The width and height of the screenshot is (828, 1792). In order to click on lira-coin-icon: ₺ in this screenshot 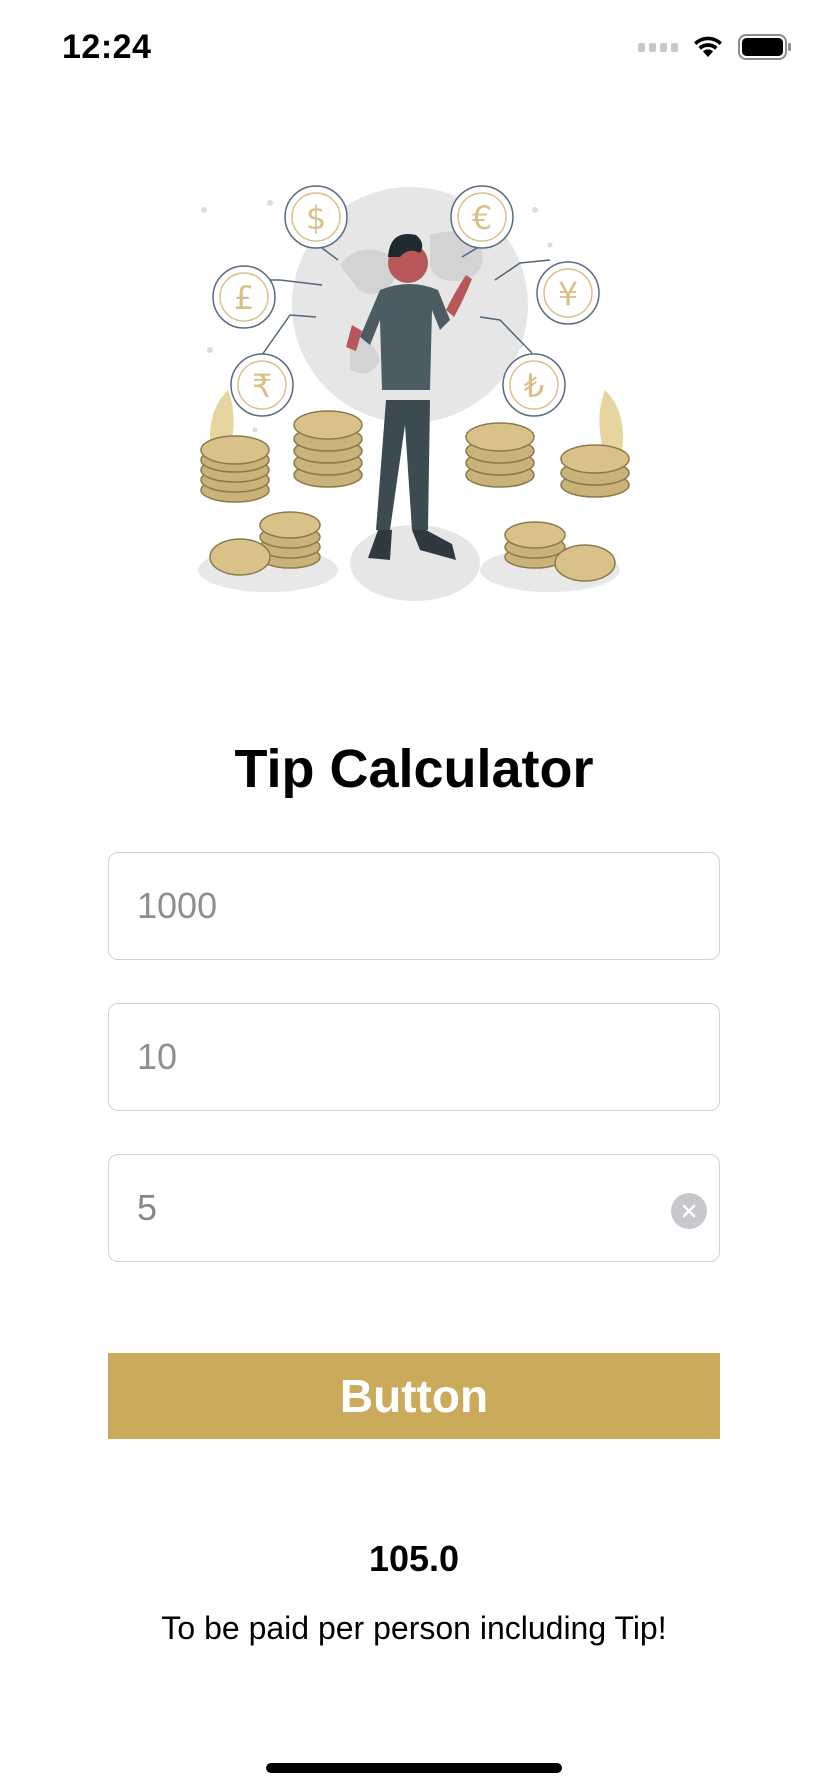, I will do `click(534, 385)`.